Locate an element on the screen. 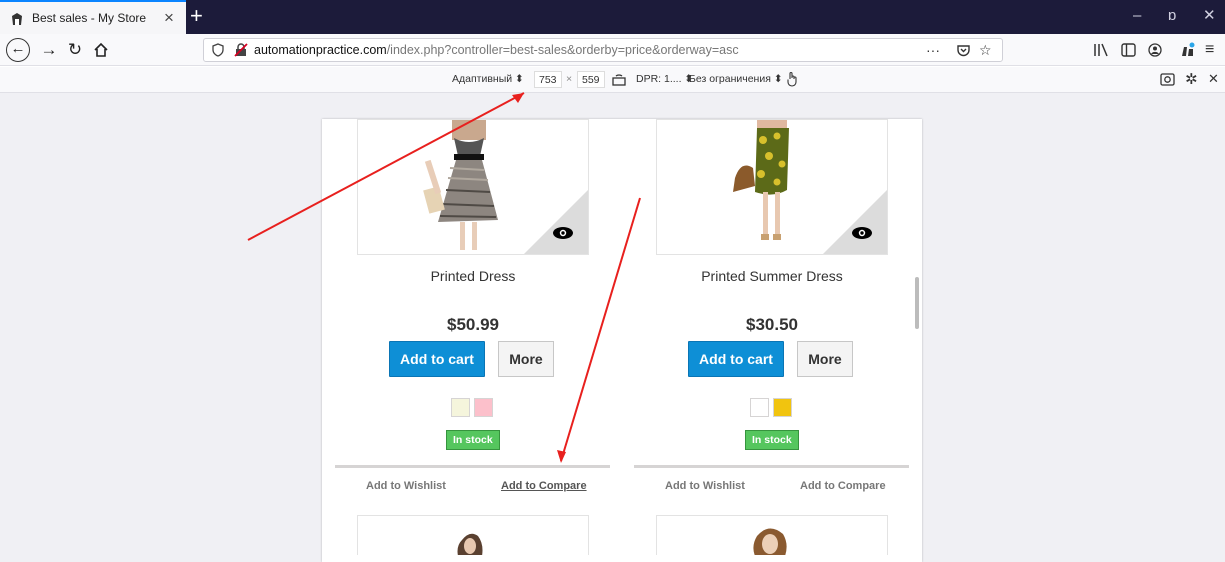 This screenshot has width=1225, height=562. tab-bar: Best sales - My Store × + – ɒ ✕ is located at coordinates (612, 17).